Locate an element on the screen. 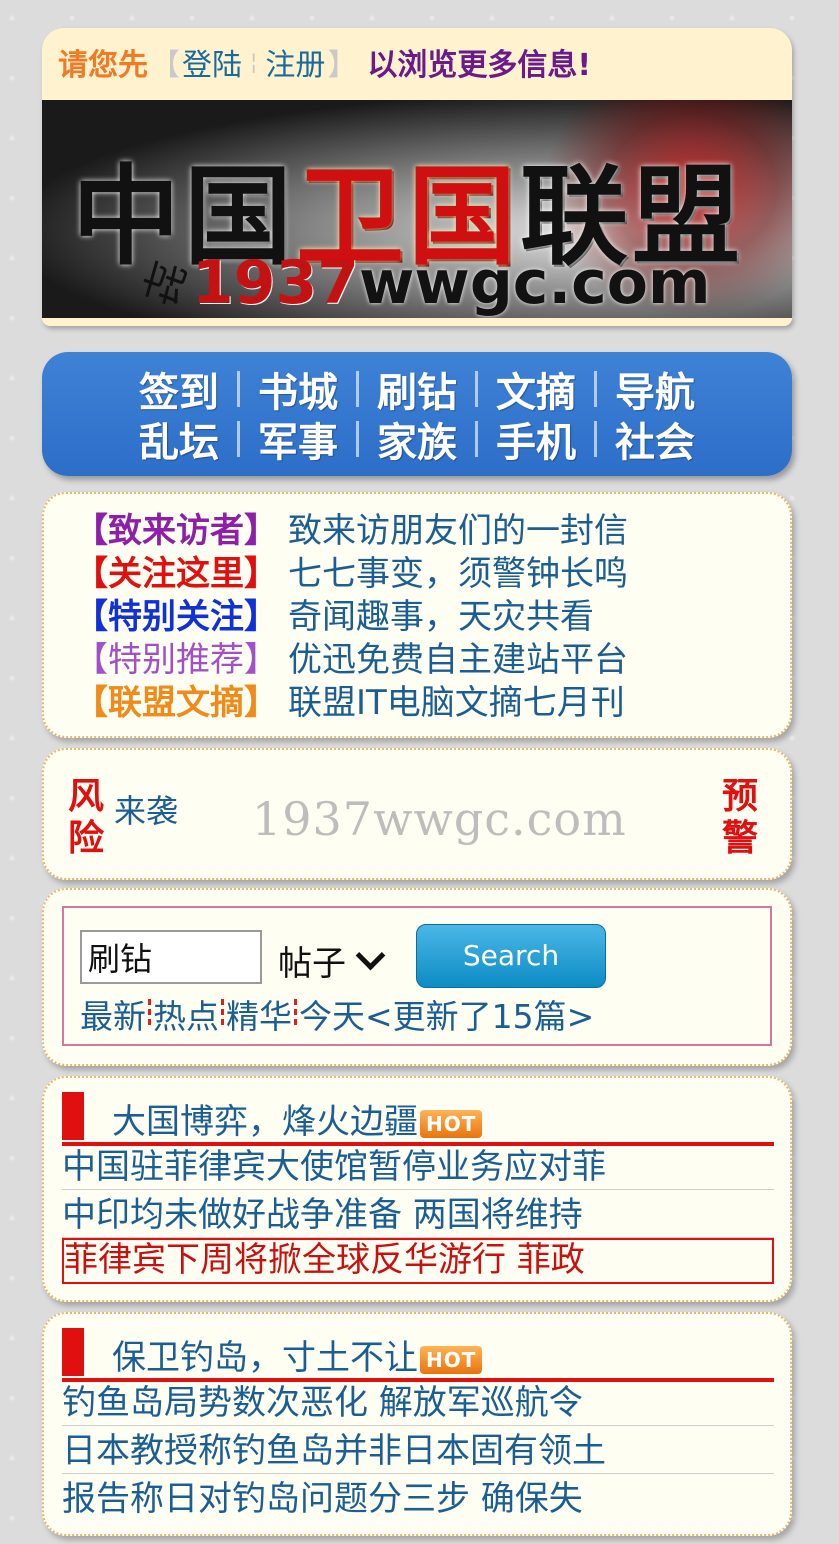 Image resolution: width=839 pixels, height=1544 pixels. notice-item: 【致来访者】 致来访朋友们的一封信 is located at coordinates (432, 531).